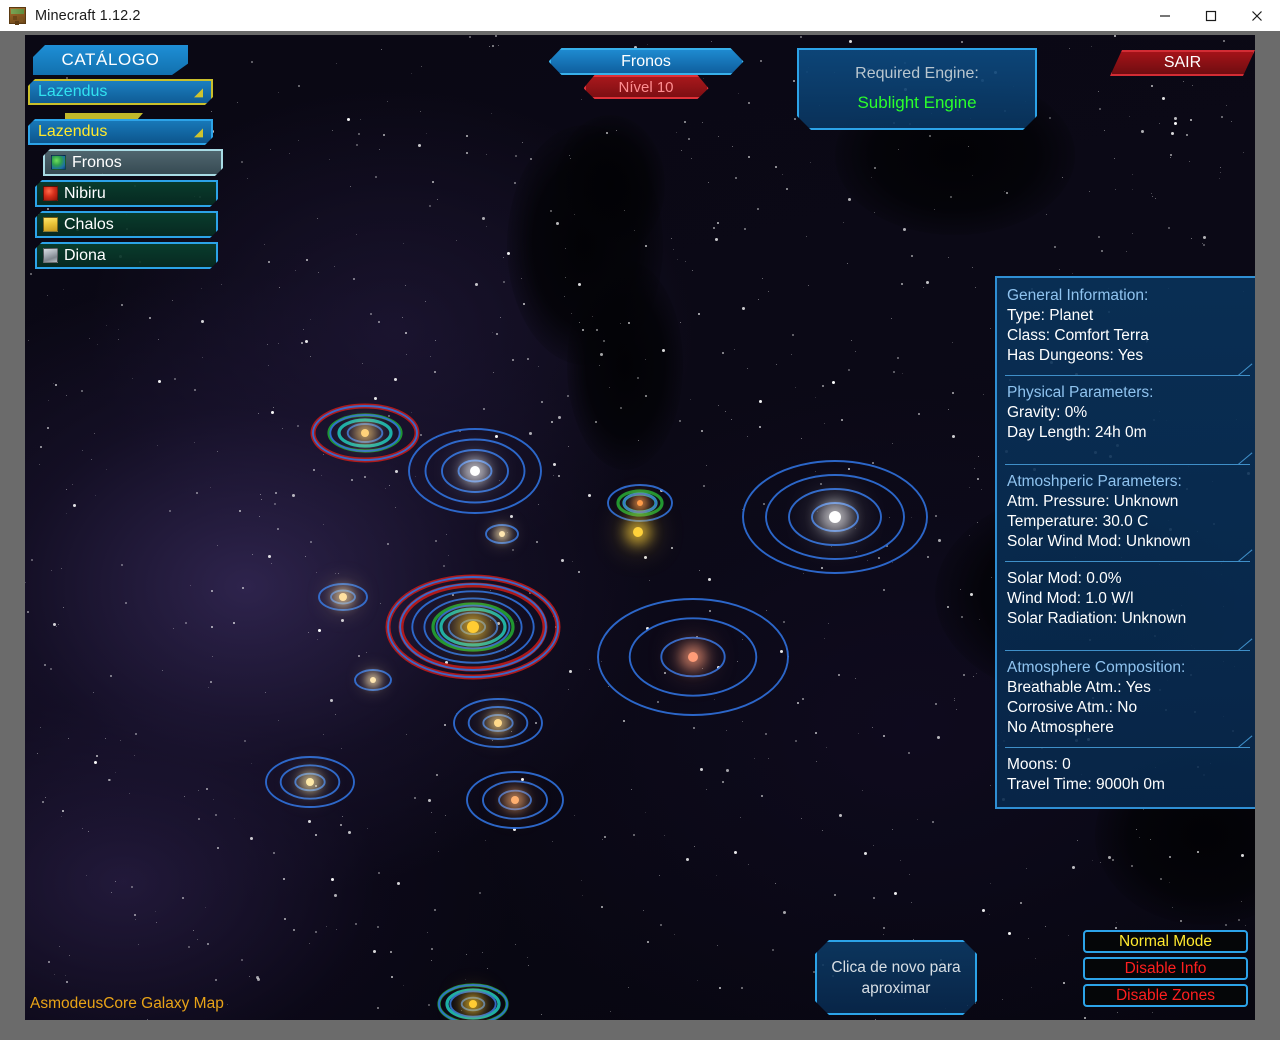 This screenshot has width=1280, height=1040. Describe the element at coordinates (1079, 687) in the screenshot. I see `info-breathable: Breathable Atm.: Yes` at that location.